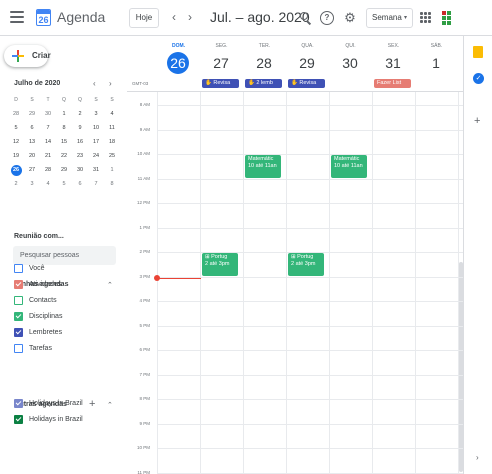 The height and width of the screenshot is (474, 492). What do you see at coordinates (96, 142) in the screenshot?
I see `mini-calendar-day: 17` at bounding box center [96, 142].